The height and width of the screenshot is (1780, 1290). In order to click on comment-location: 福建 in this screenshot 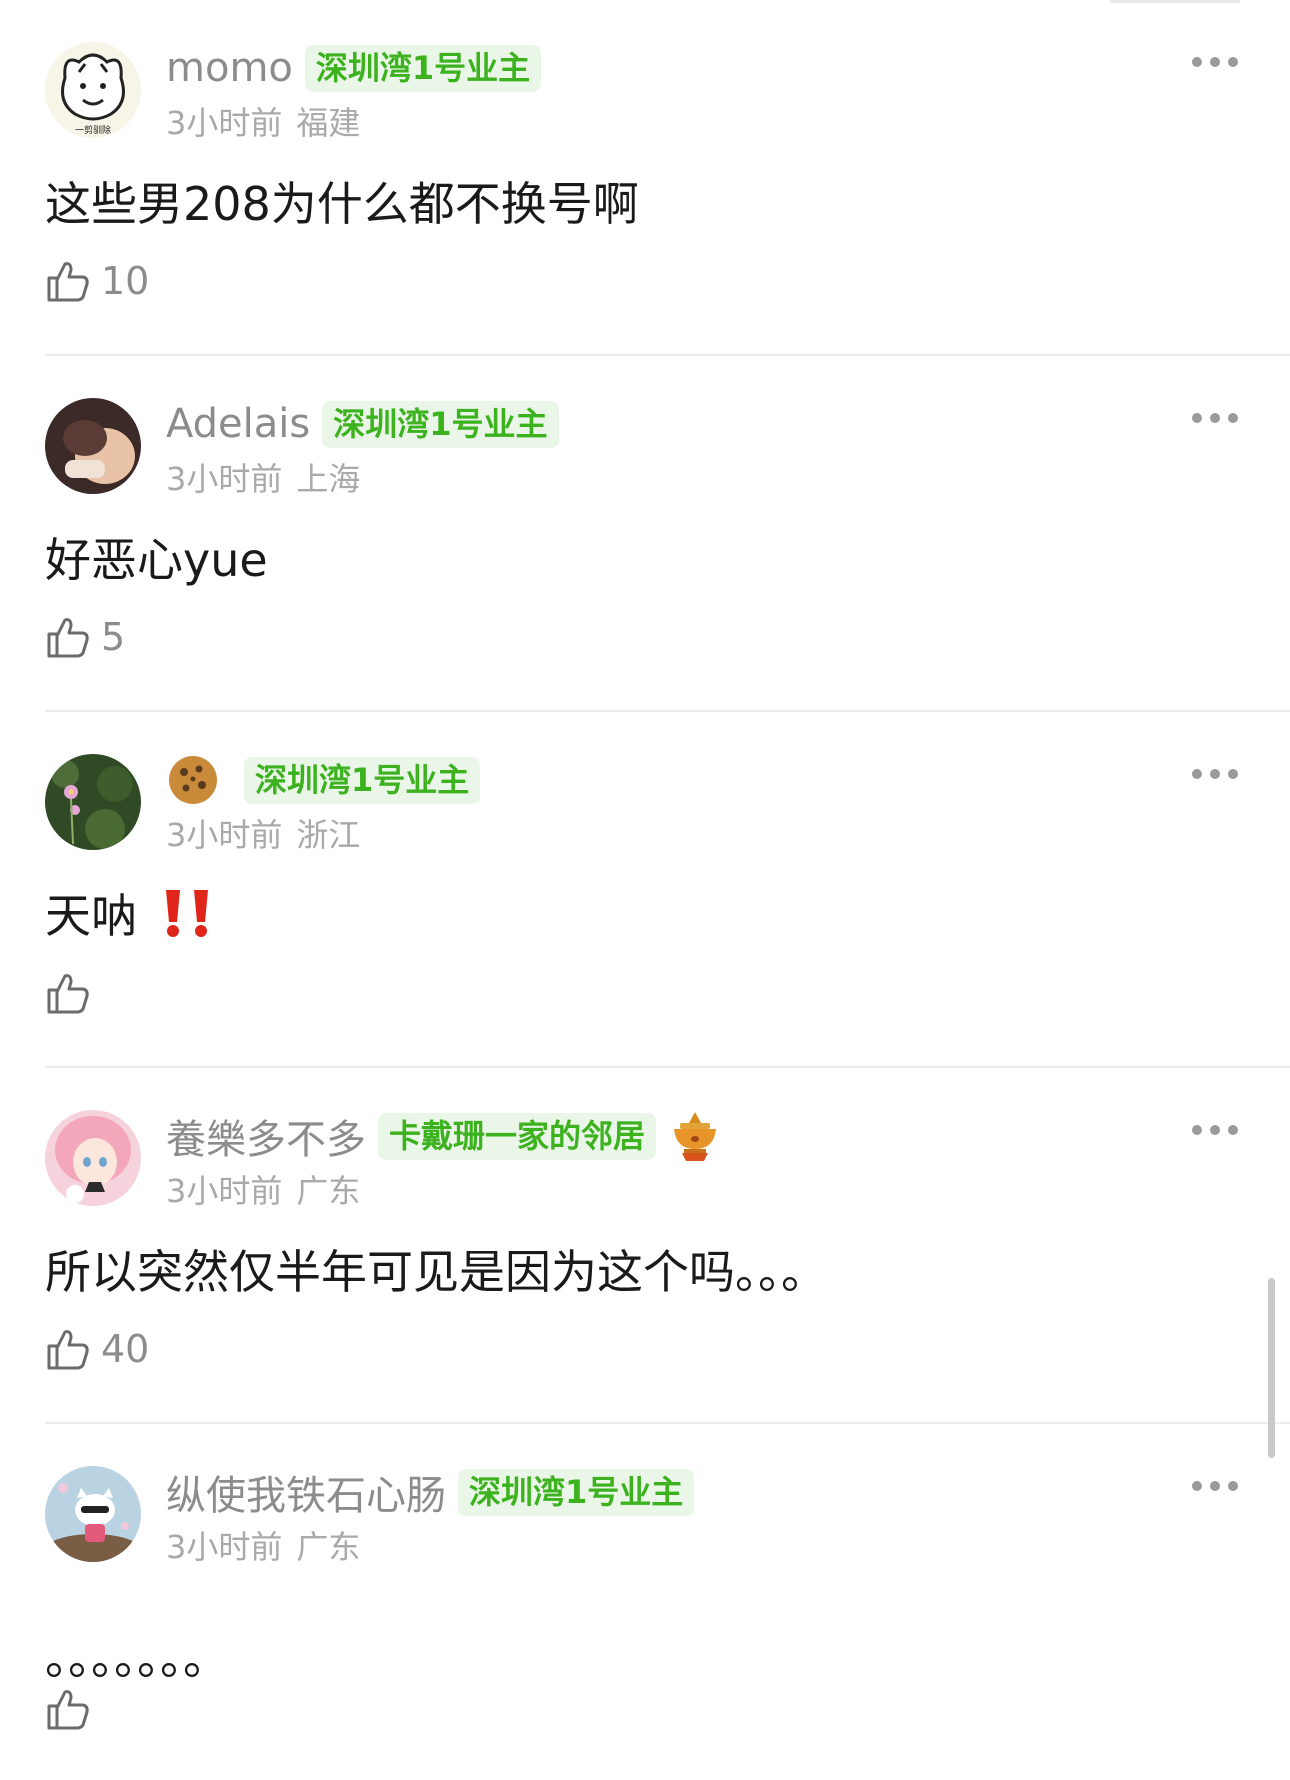, I will do `click(328, 123)`.